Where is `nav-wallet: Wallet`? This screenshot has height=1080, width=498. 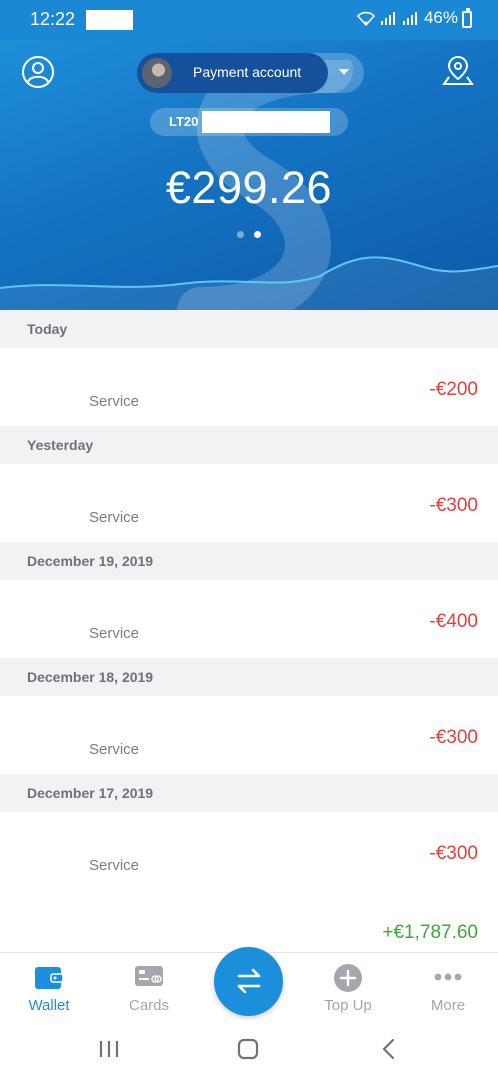
nav-wallet: Wallet is located at coordinates (49, 987).